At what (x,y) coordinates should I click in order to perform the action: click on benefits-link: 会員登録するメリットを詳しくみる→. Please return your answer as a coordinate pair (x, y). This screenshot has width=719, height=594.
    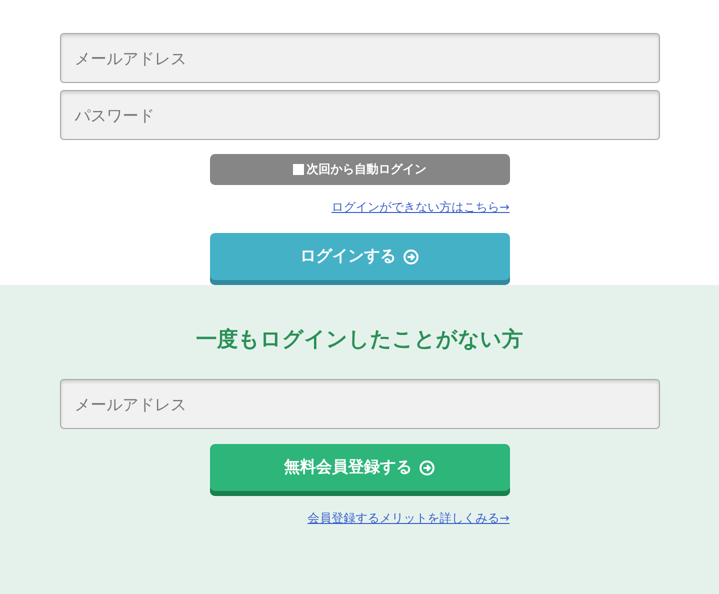
    Looking at the image, I should click on (408, 518).